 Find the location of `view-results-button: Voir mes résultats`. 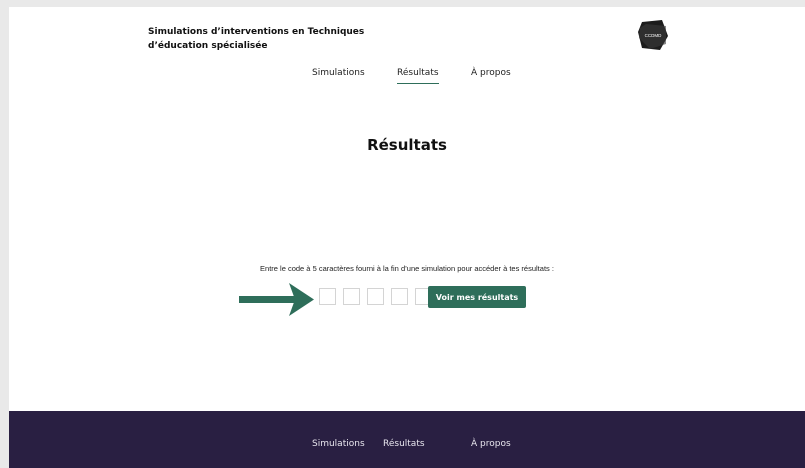

view-results-button: Voir mes résultats is located at coordinates (477, 297).